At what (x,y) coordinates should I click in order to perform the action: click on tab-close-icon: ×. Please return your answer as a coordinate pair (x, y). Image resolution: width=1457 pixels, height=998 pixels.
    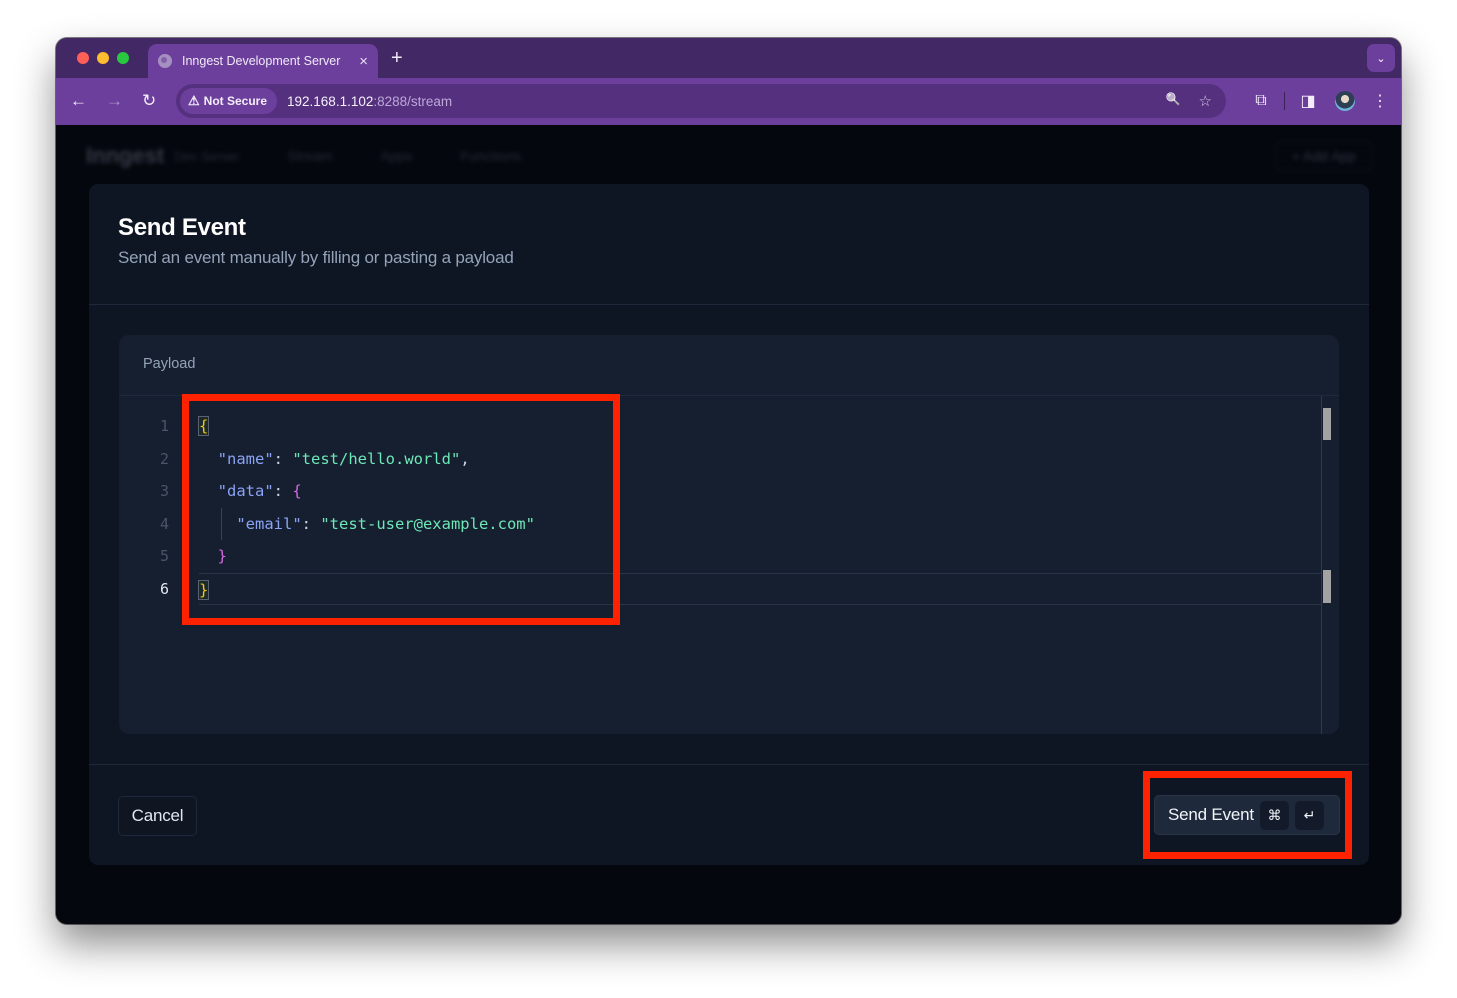
    Looking at the image, I should click on (363, 61).